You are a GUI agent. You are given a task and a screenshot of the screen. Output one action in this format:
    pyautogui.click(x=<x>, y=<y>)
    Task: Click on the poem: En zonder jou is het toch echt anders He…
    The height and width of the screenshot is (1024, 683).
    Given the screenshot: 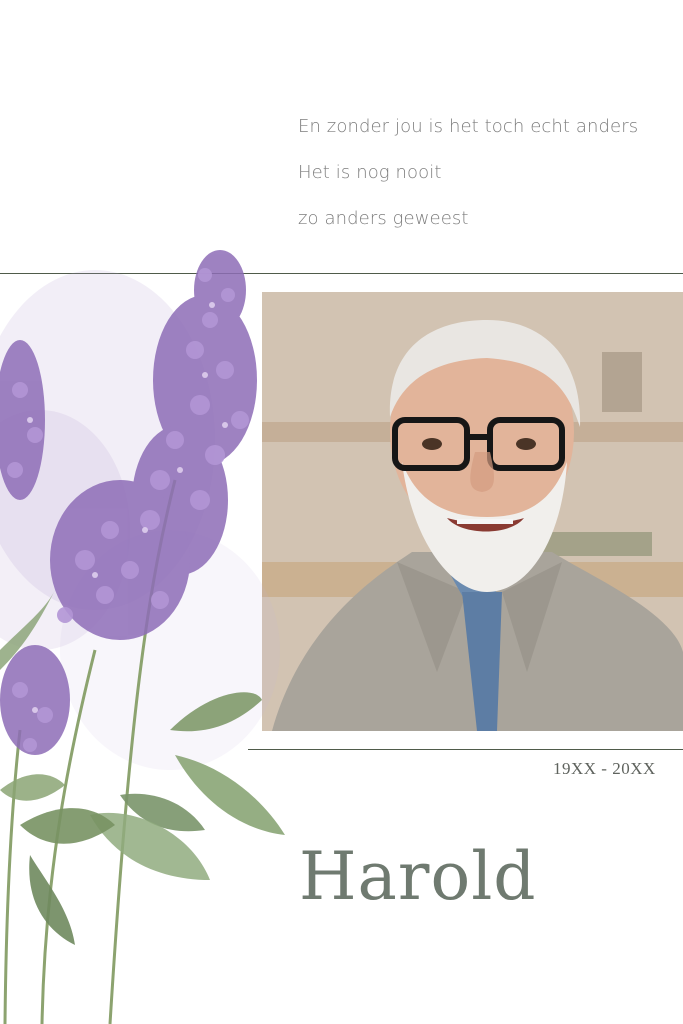 What is the action you would take?
    pyautogui.click(x=468, y=181)
    